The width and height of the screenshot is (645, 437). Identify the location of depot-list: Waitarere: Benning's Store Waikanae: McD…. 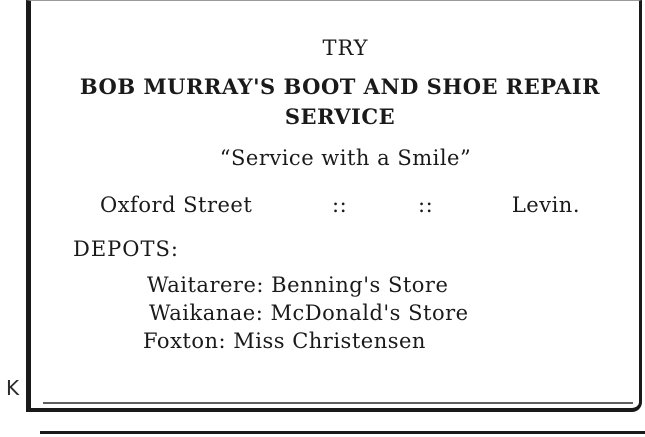
(340, 313).